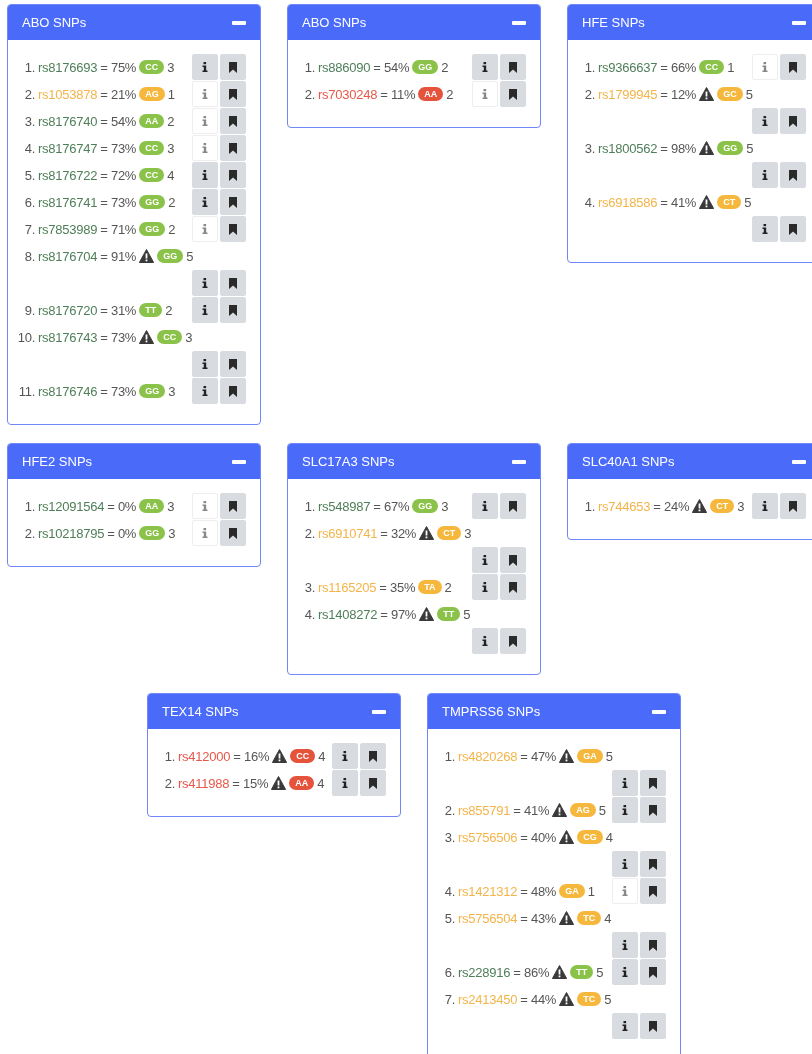  I want to click on snp-link: rs8176747, so click(68, 148).